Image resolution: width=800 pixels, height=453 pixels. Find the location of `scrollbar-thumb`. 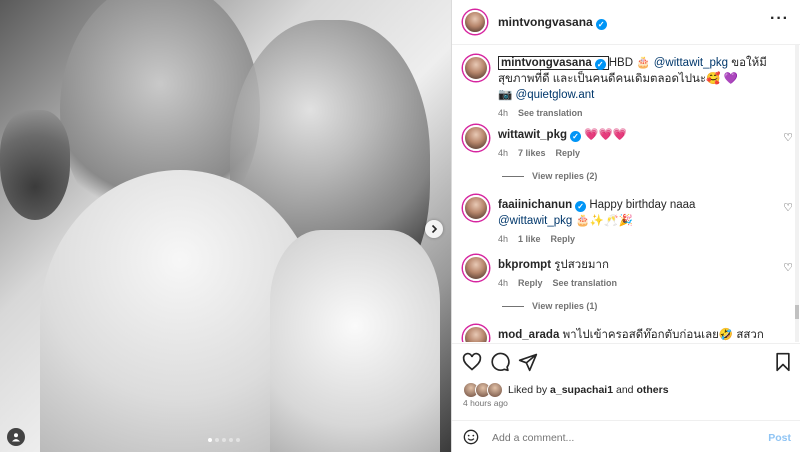

scrollbar-thumb is located at coordinates (797, 312).